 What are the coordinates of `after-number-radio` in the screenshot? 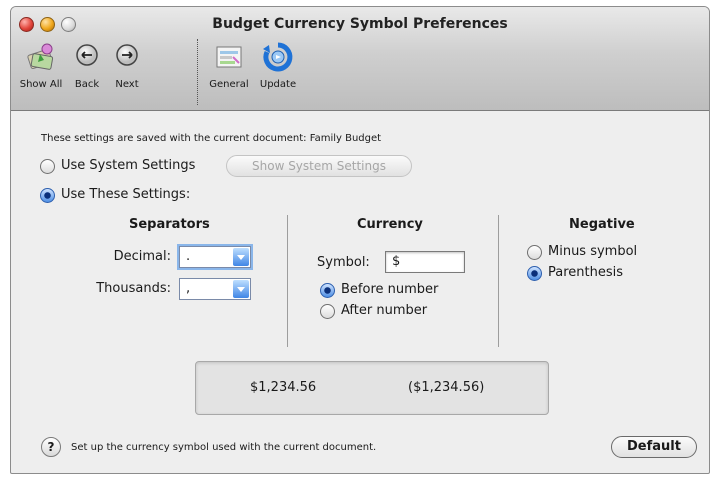 It's located at (327, 311).